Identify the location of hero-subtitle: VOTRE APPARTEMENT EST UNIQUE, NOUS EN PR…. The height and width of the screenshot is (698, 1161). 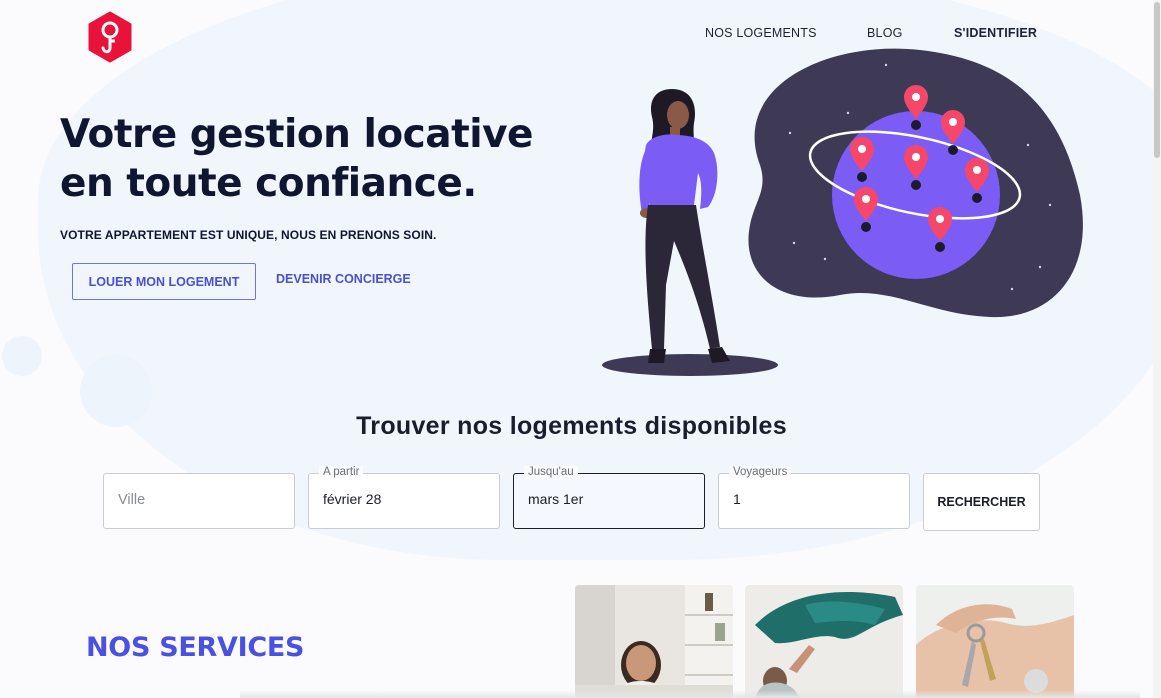
(248, 235).